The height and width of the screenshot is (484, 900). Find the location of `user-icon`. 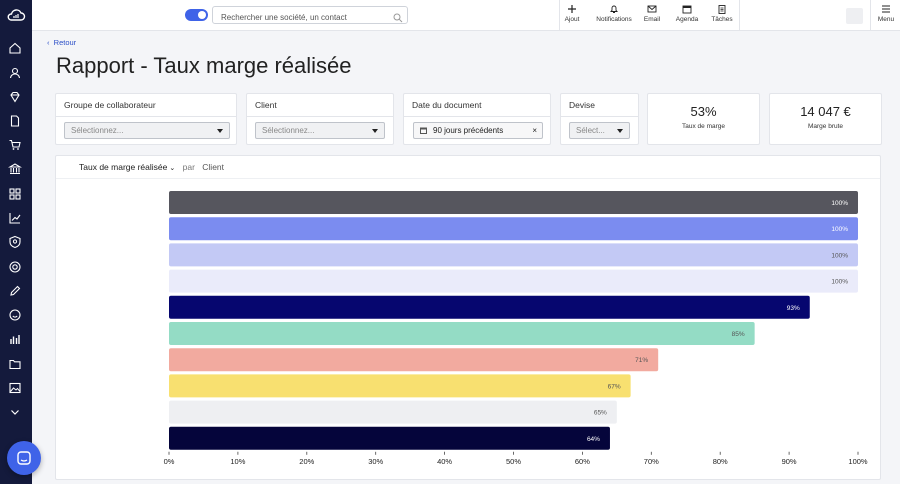

user-icon is located at coordinates (15, 73).